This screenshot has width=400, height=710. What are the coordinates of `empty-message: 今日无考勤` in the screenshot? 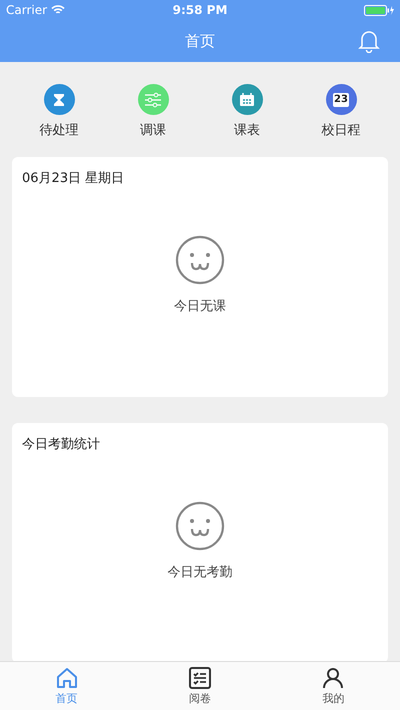 It's located at (200, 572).